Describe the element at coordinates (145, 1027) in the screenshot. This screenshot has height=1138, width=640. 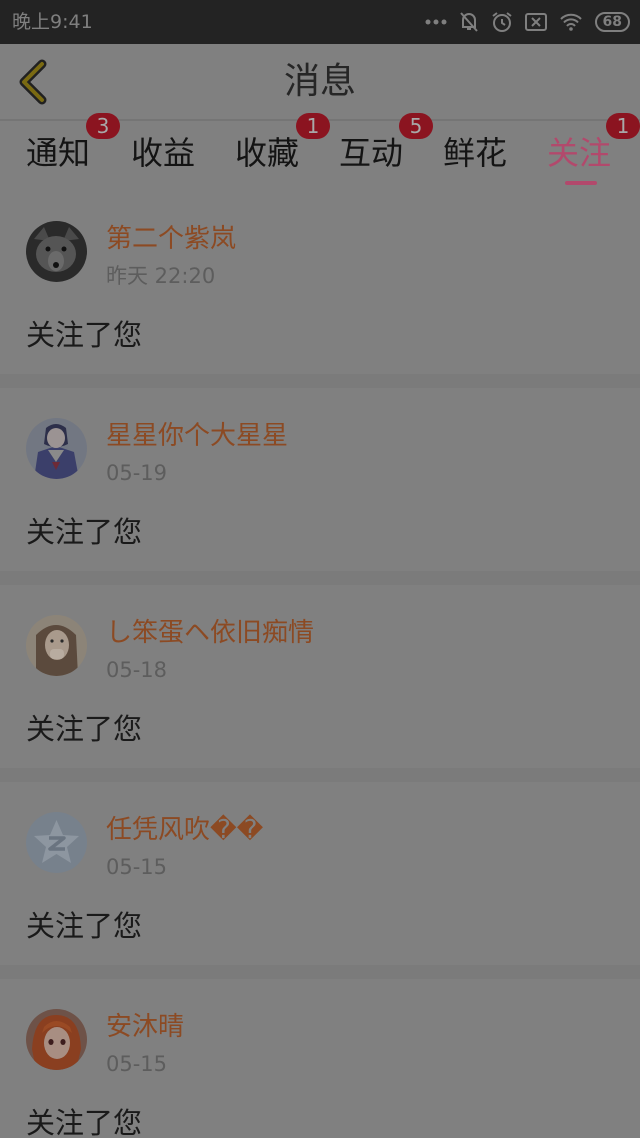
I see `username: 安沐晴` at that location.